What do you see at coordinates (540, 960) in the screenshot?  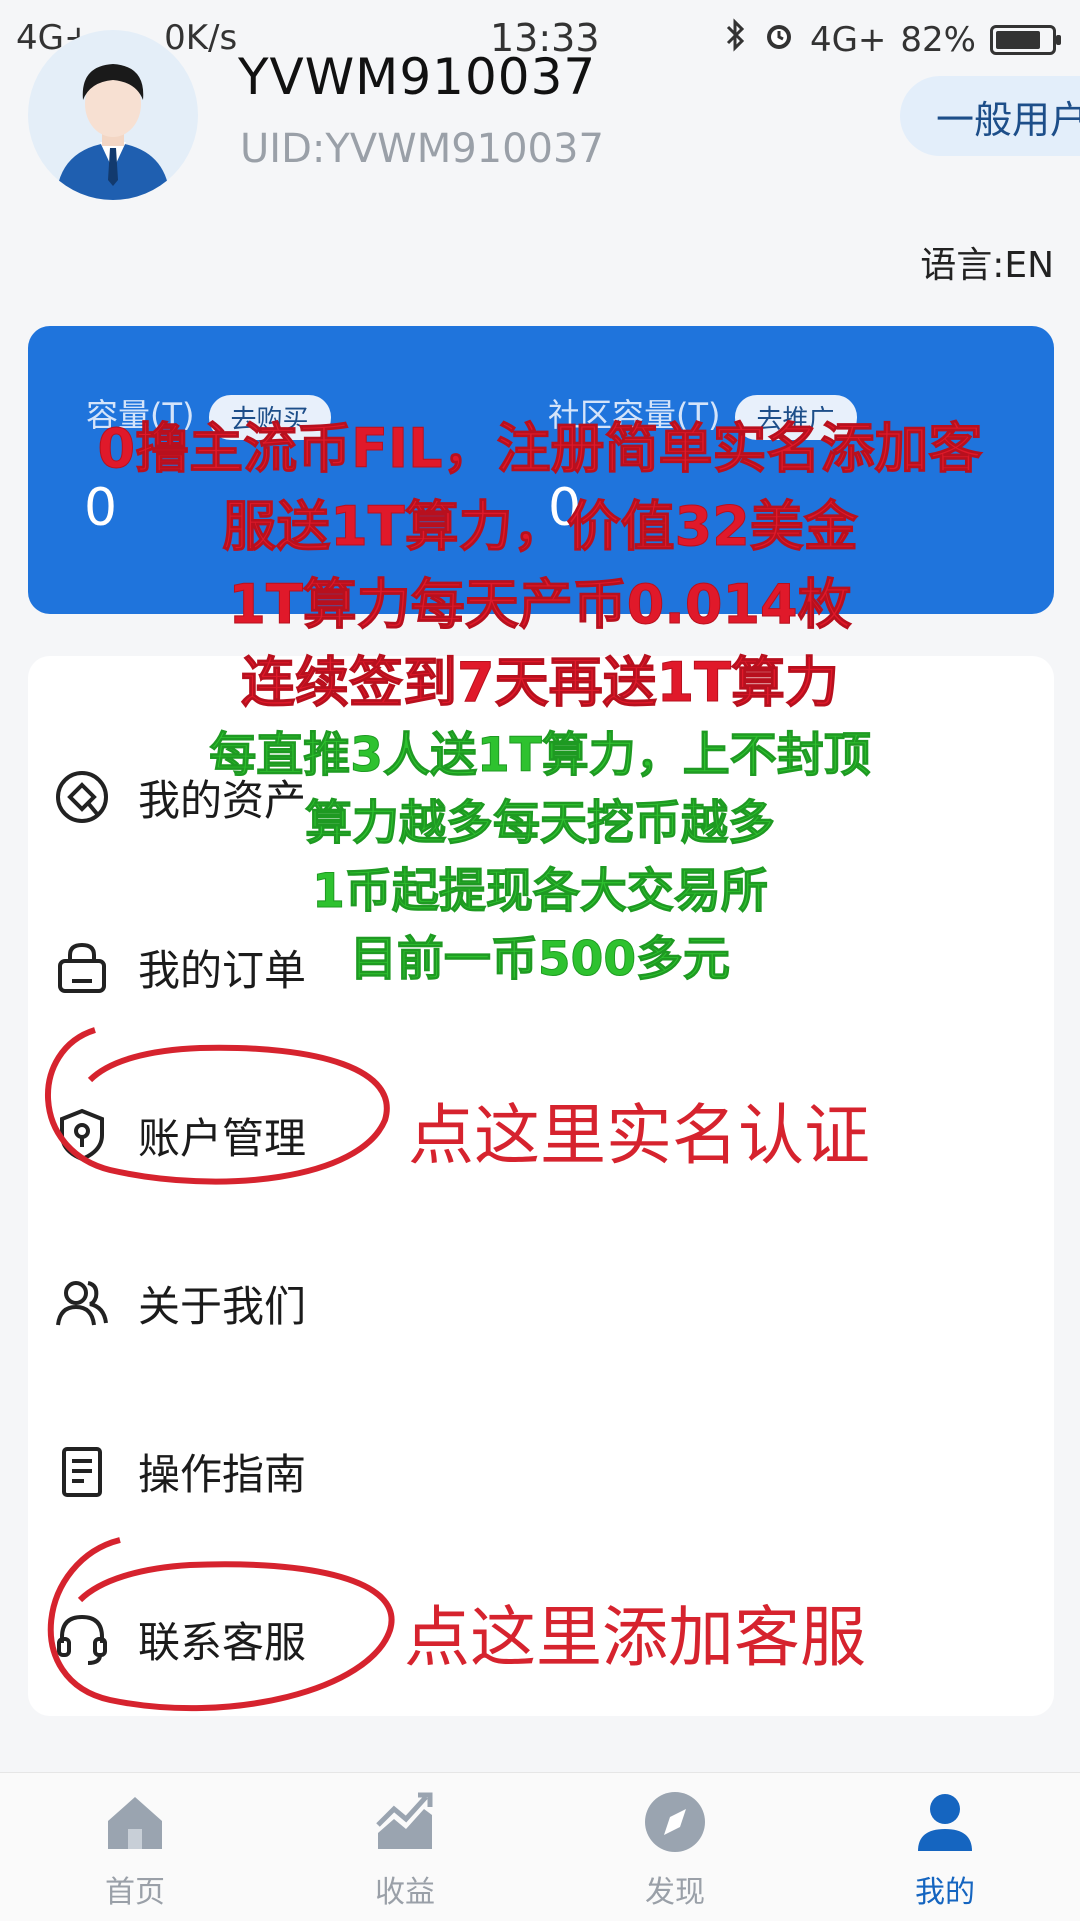 I see `promo-line: 目前一币500多元` at bounding box center [540, 960].